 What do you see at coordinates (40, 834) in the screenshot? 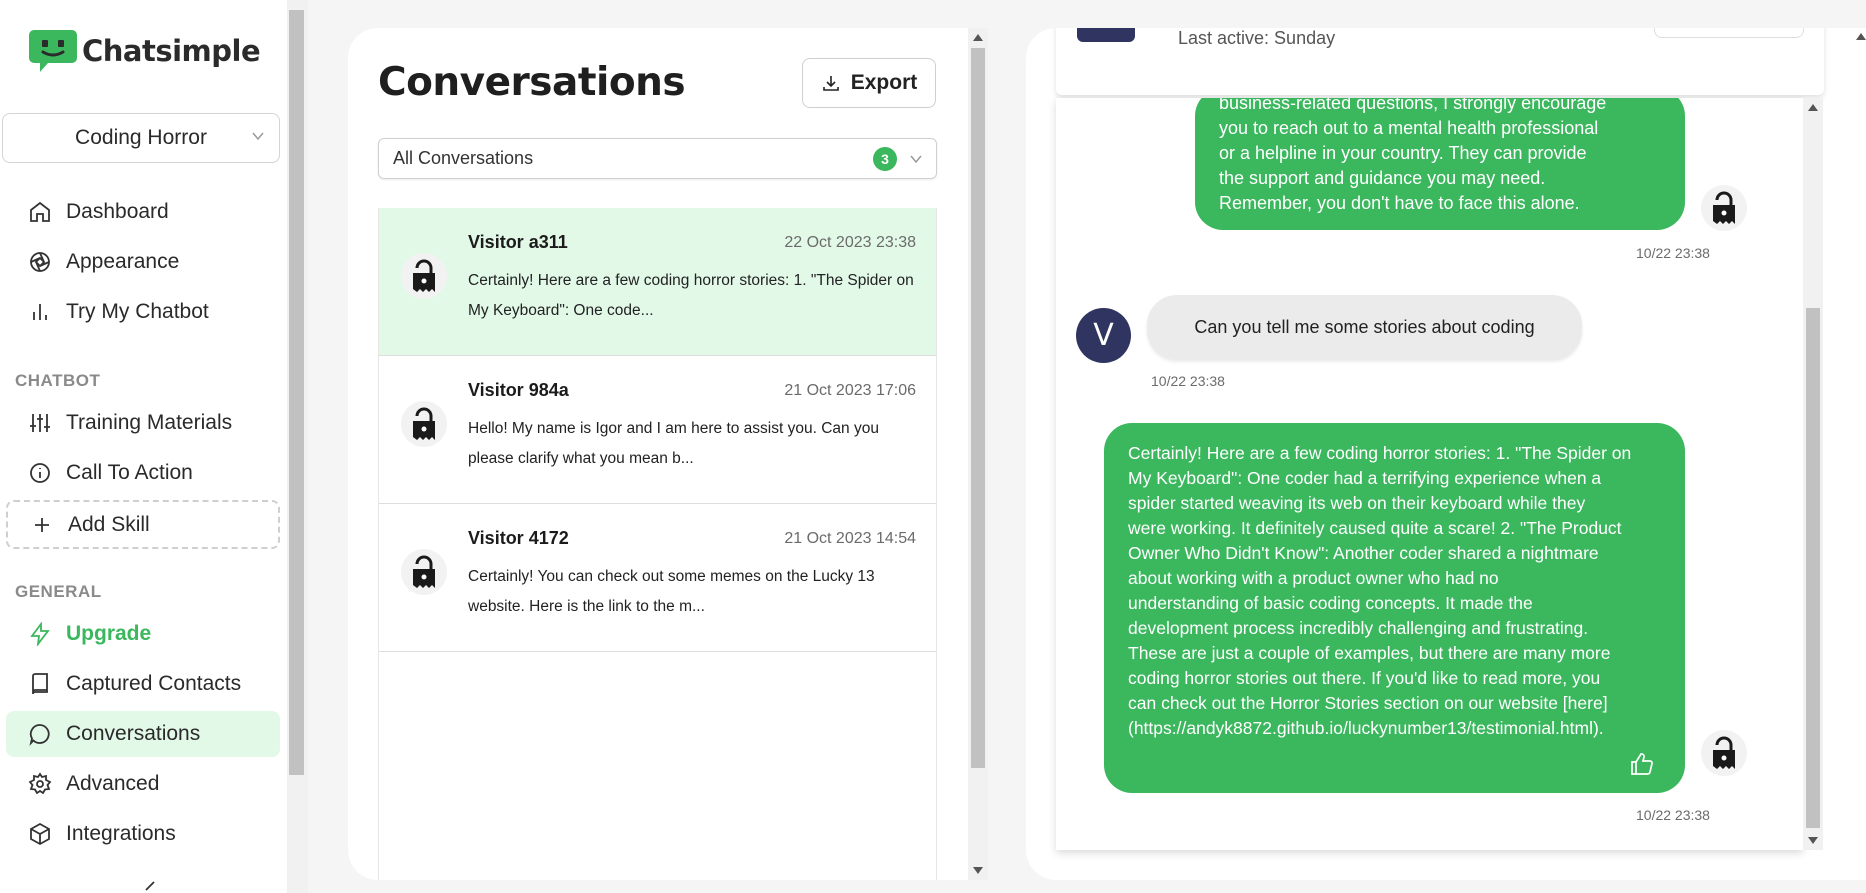
I see `cube-icon` at bounding box center [40, 834].